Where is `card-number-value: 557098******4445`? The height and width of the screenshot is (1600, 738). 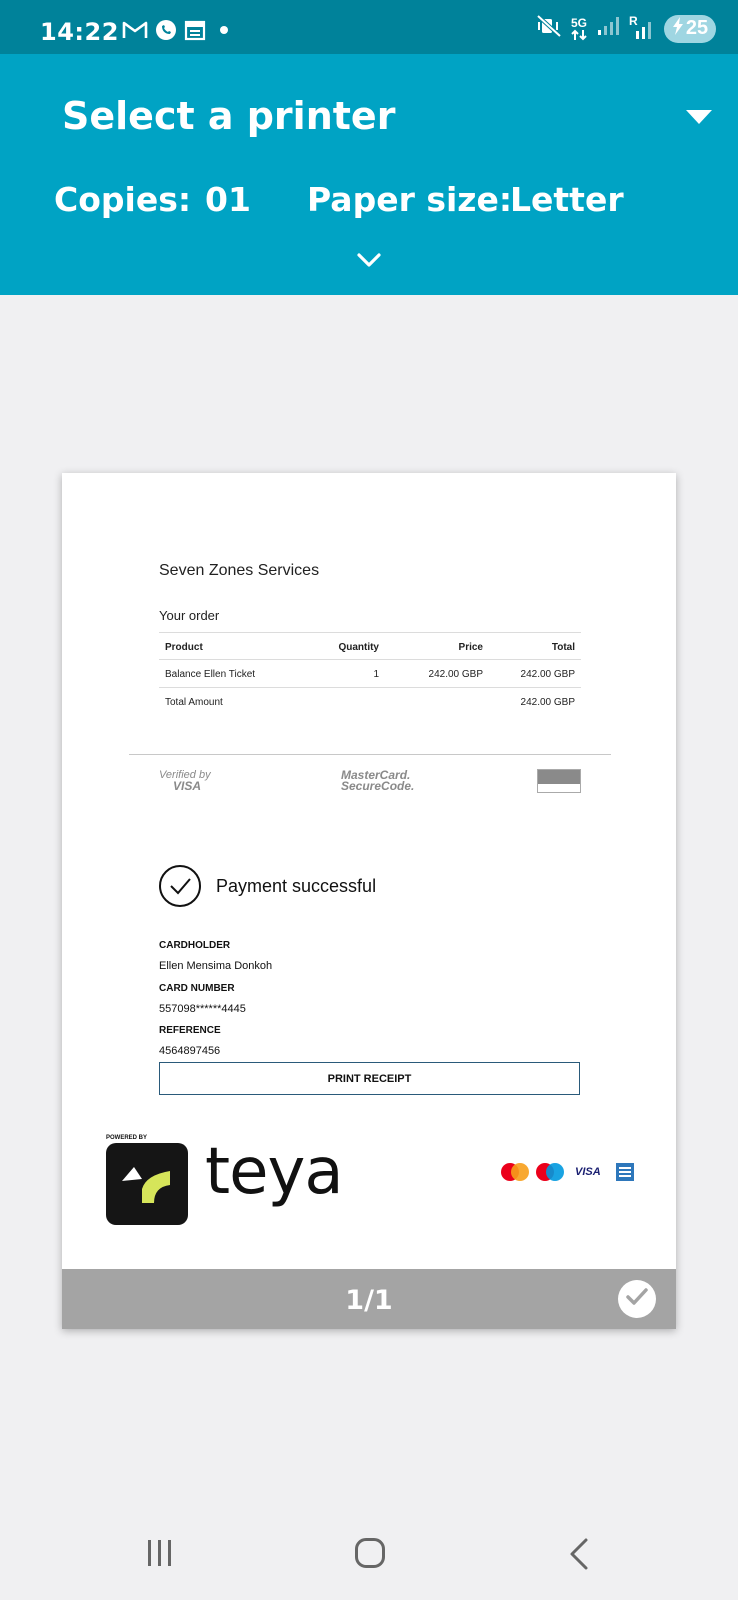 card-number-value: 557098******4445 is located at coordinates (202, 1009).